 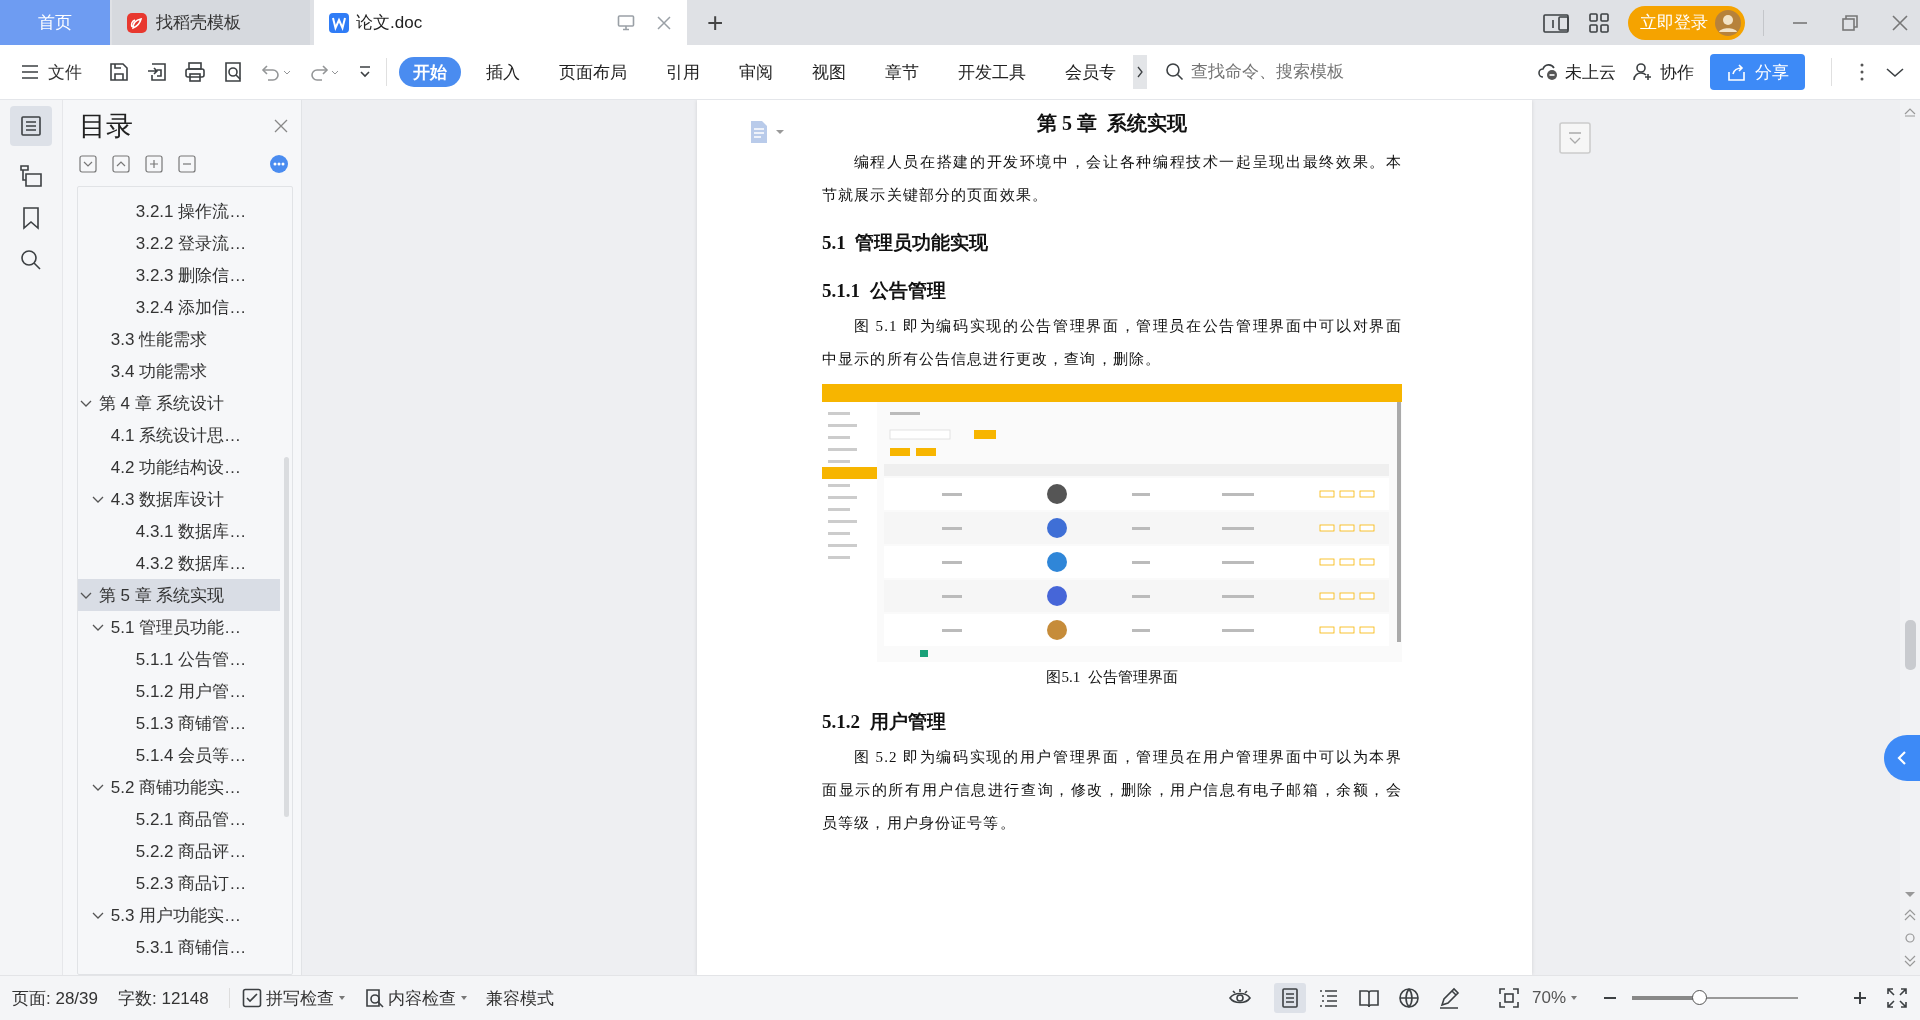 What do you see at coordinates (88, 164) in the screenshot?
I see `collapse-all-icon` at bounding box center [88, 164].